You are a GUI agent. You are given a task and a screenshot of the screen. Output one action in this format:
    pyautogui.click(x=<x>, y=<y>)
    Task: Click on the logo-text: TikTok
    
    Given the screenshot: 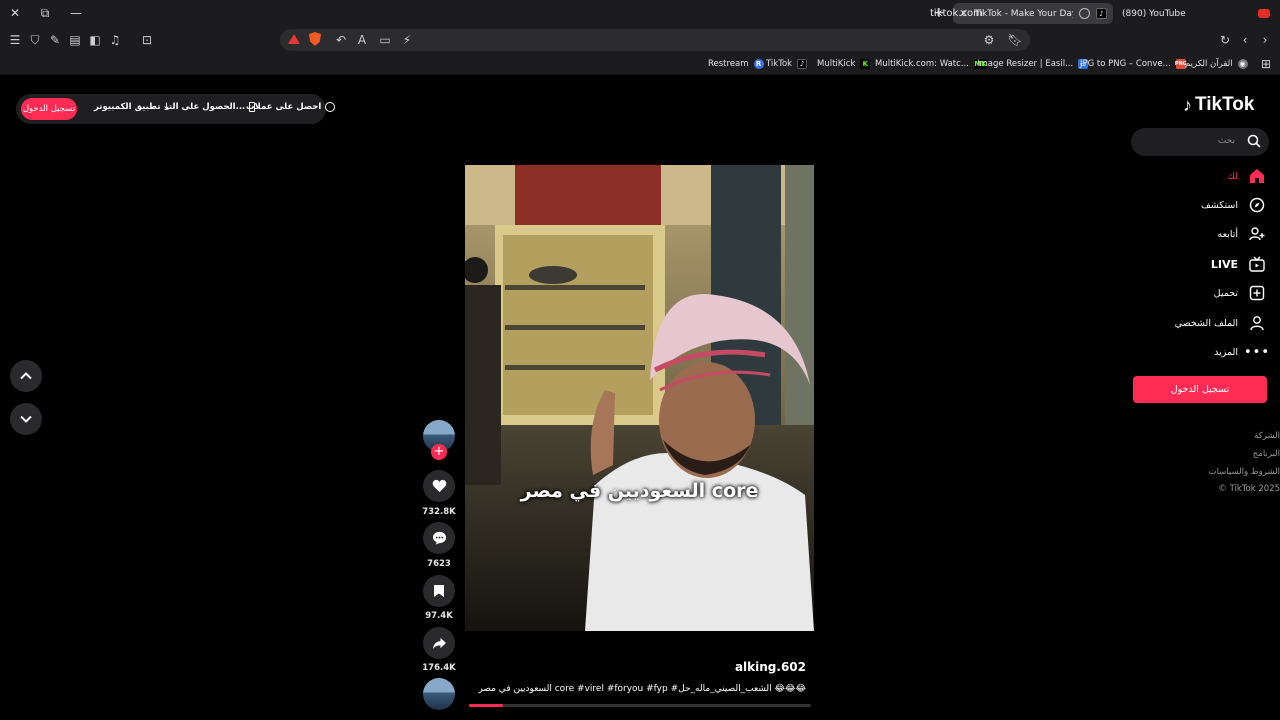 What is the action you would take?
    pyautogui.click(x=1225, y=104)
    